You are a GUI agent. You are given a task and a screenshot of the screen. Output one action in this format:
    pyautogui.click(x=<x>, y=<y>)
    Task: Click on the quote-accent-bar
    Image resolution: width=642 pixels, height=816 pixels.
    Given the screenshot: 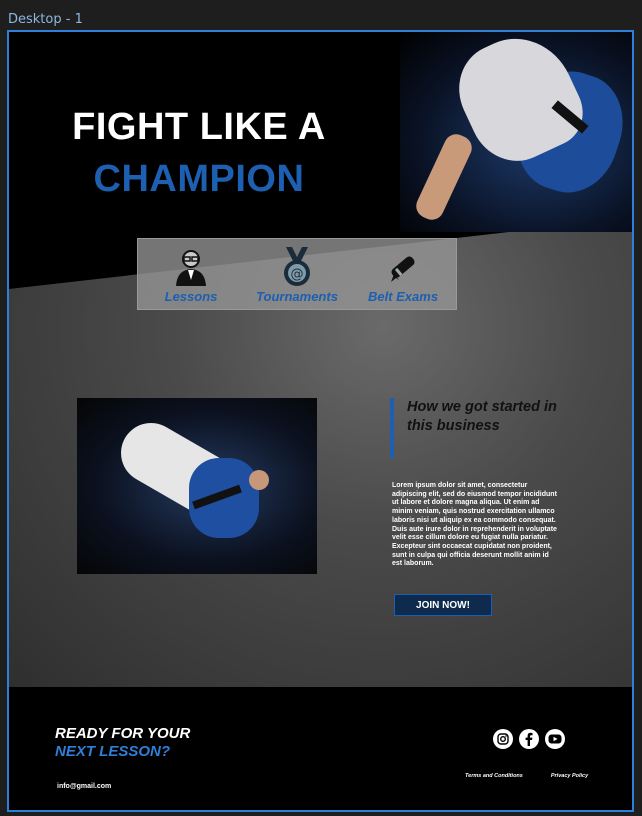 What is the action you would take?
    pyautogui.click(x=392, y=428)
    